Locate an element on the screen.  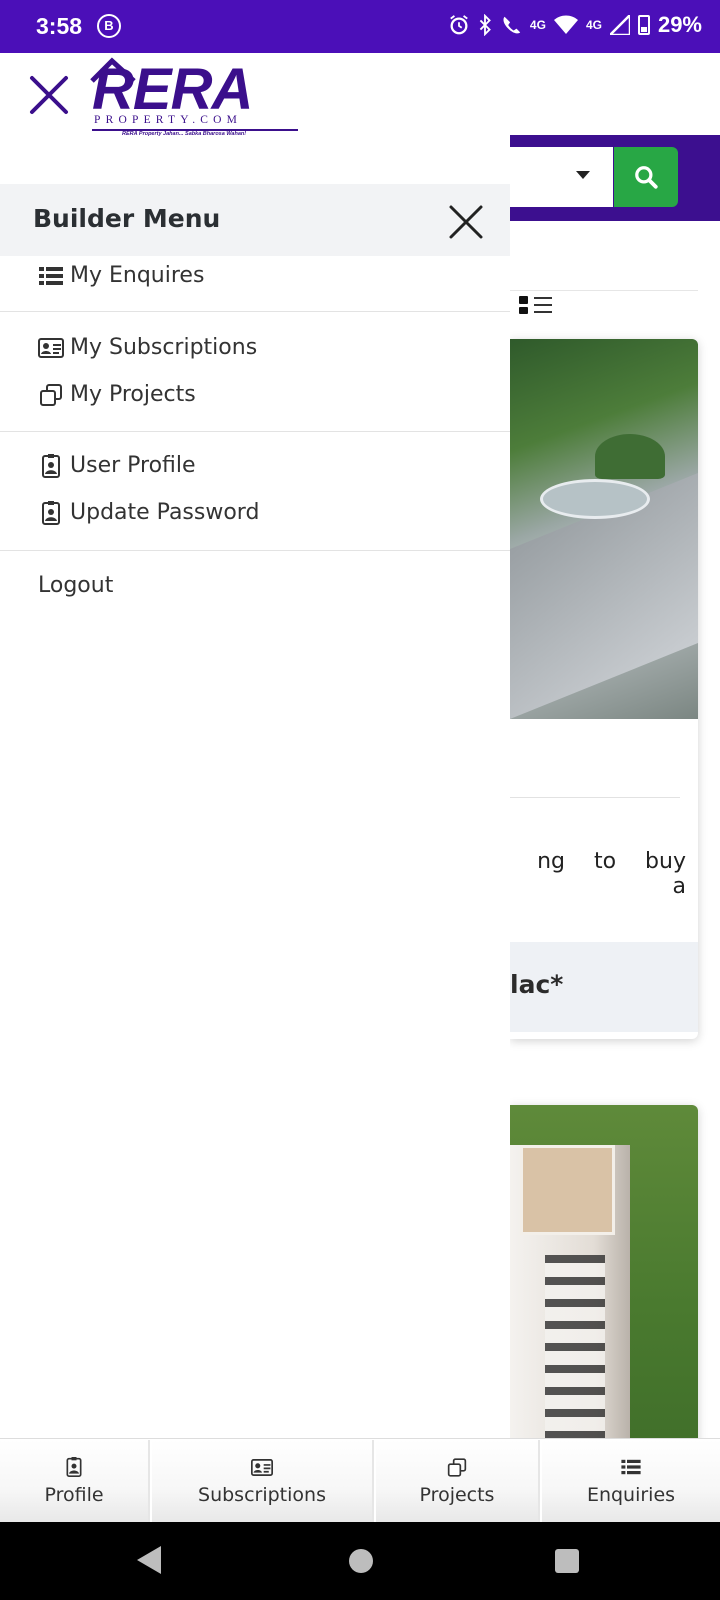
battery-icon is located at coordinates (643, 25).